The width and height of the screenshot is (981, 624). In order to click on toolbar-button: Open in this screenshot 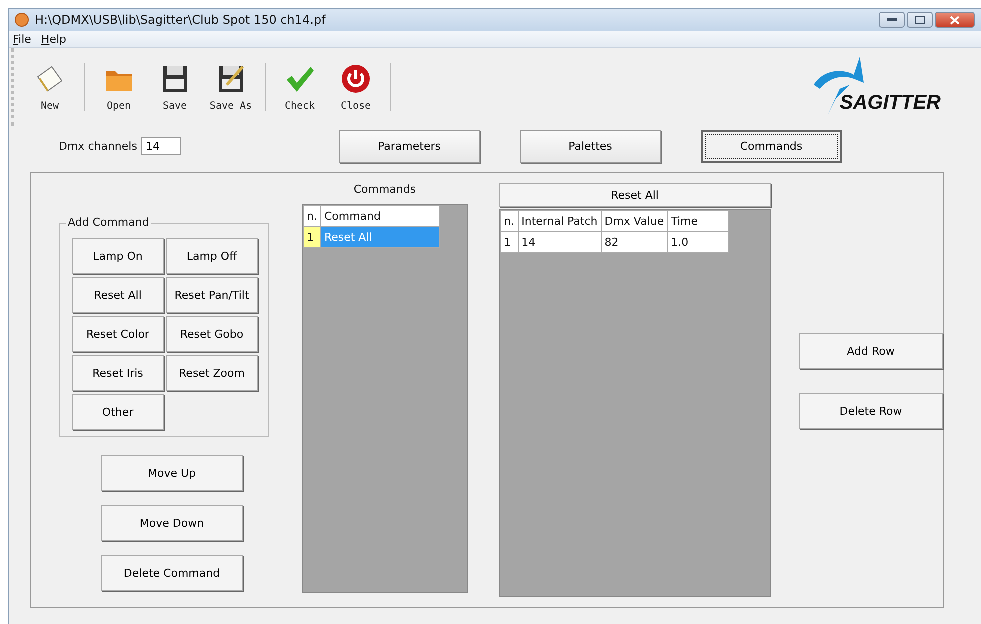, I will do `click(119, 87)`.